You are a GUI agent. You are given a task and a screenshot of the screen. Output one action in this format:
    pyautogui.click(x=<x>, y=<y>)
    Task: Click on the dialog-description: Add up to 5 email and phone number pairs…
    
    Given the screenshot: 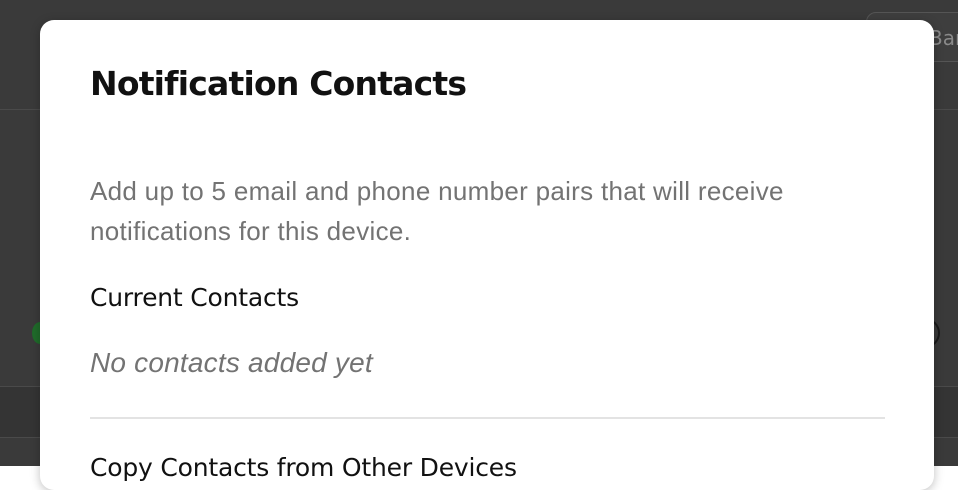 What is the action you would take?
    pyautogui.click(x=437, y=211)
    